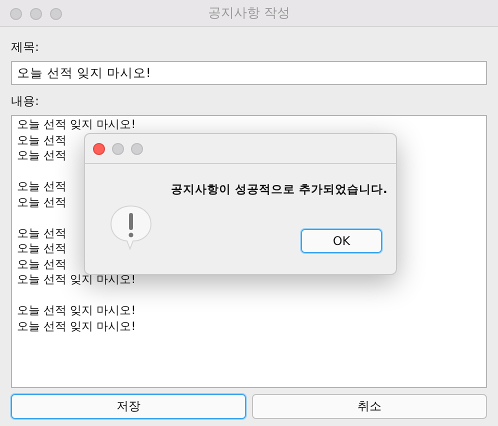 The width and height of the screenshot is (498, 426). Describe the element at coordinates (369, 406) in the screenshot. I see `dialog-button: 취소` at that location.